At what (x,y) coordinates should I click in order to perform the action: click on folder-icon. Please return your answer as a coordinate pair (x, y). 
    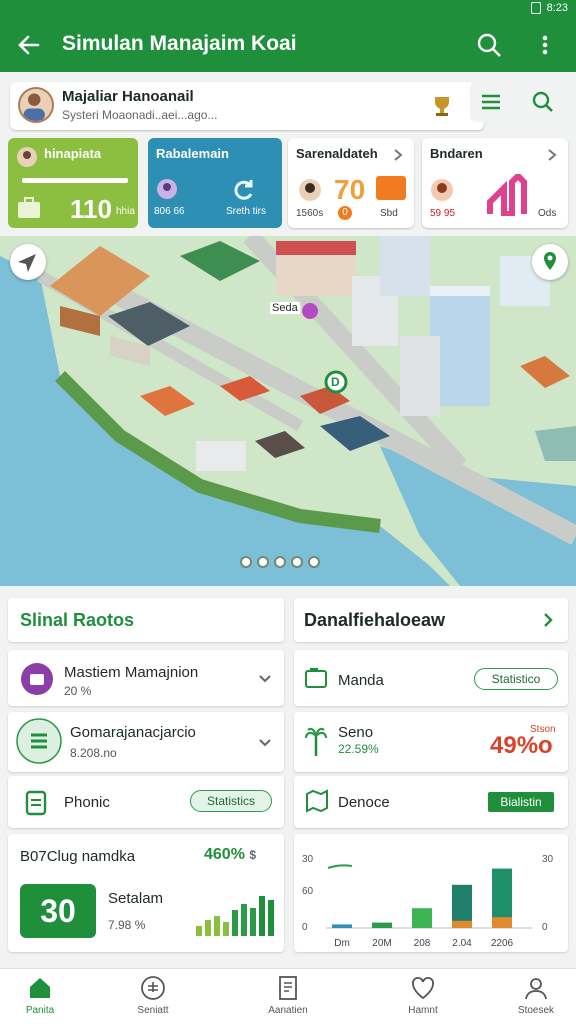
    Looking at the image, I should click on (316, 678).